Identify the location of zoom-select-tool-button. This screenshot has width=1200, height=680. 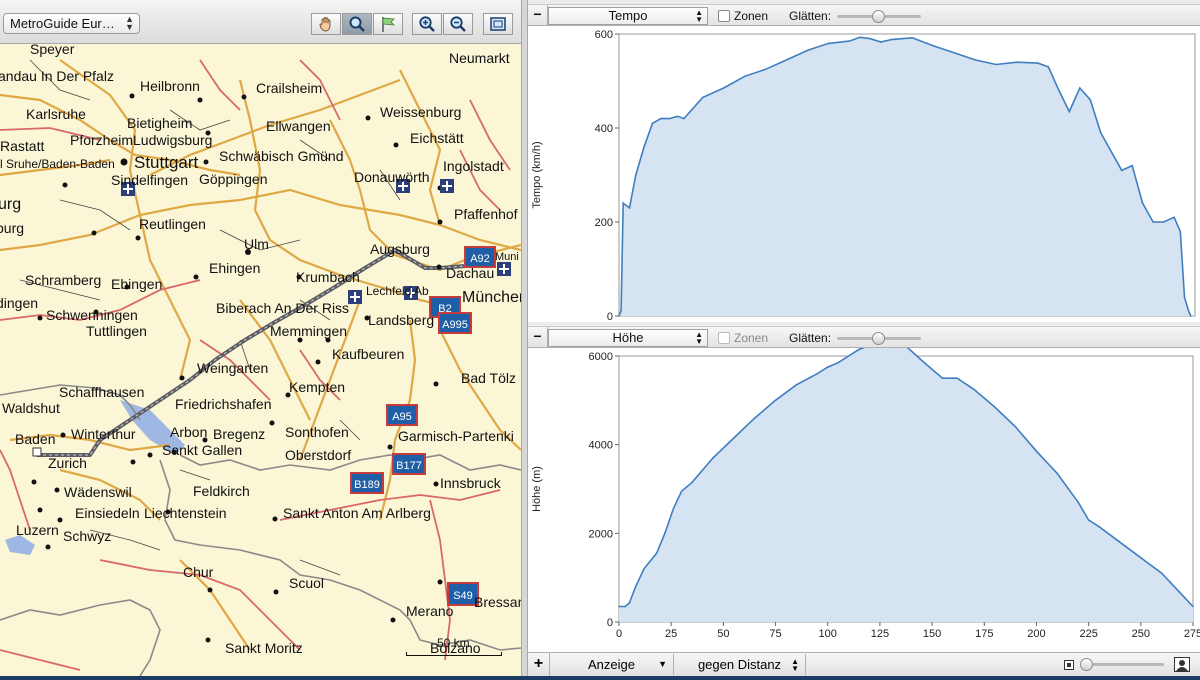
(357, 24).